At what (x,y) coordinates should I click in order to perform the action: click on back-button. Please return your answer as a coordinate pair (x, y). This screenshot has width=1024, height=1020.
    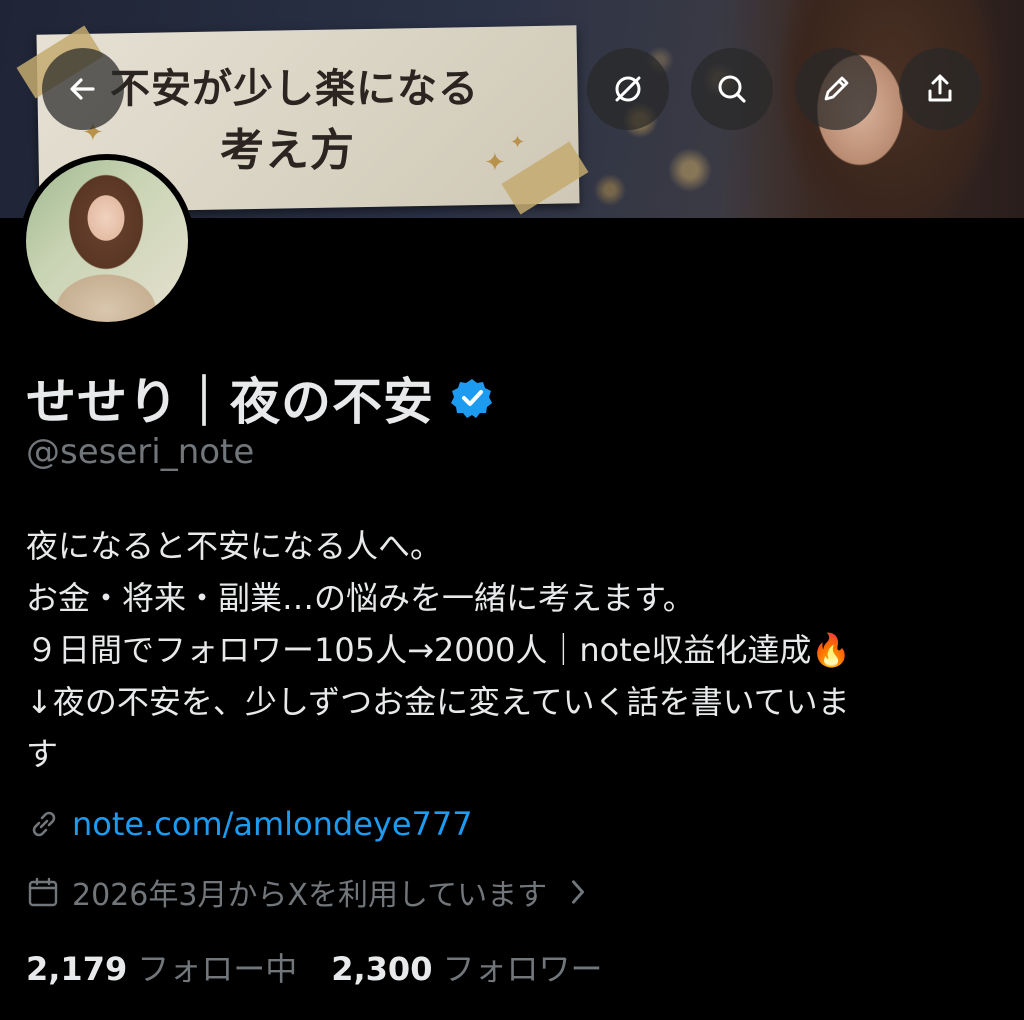
    Looking at the image, I should click on (83, 89).